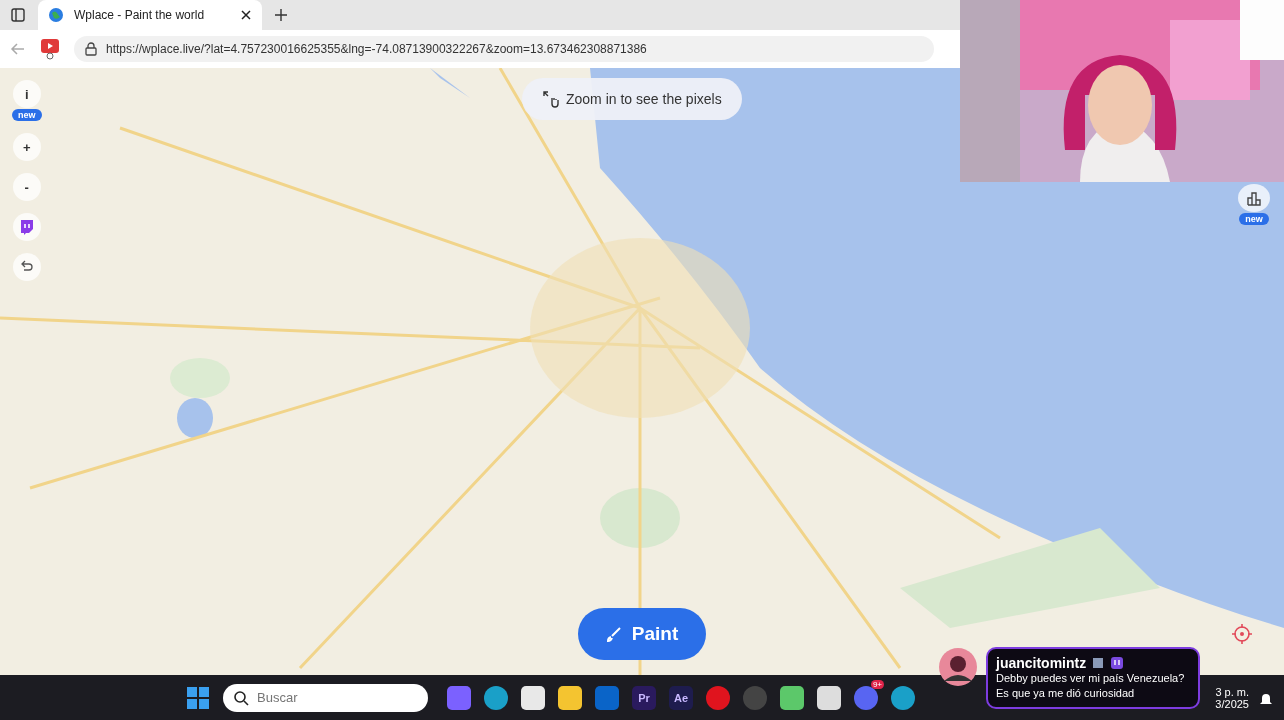 The image size is (1284, 720). Describe the element at coordinates (1091, 686) in the screenshot. I see `chat-message: Debby puedes ver mi país Venezuela? Es que ya me dió curiosidad` at that location.